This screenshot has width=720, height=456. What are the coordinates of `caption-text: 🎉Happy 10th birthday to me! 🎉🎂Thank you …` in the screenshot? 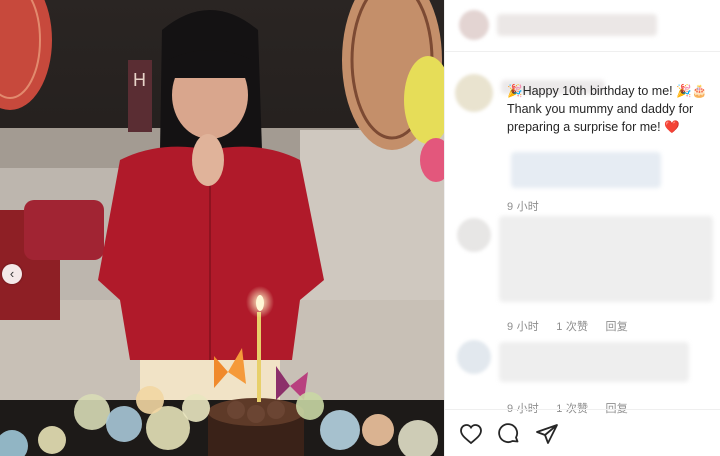 It's located at (607, 109).